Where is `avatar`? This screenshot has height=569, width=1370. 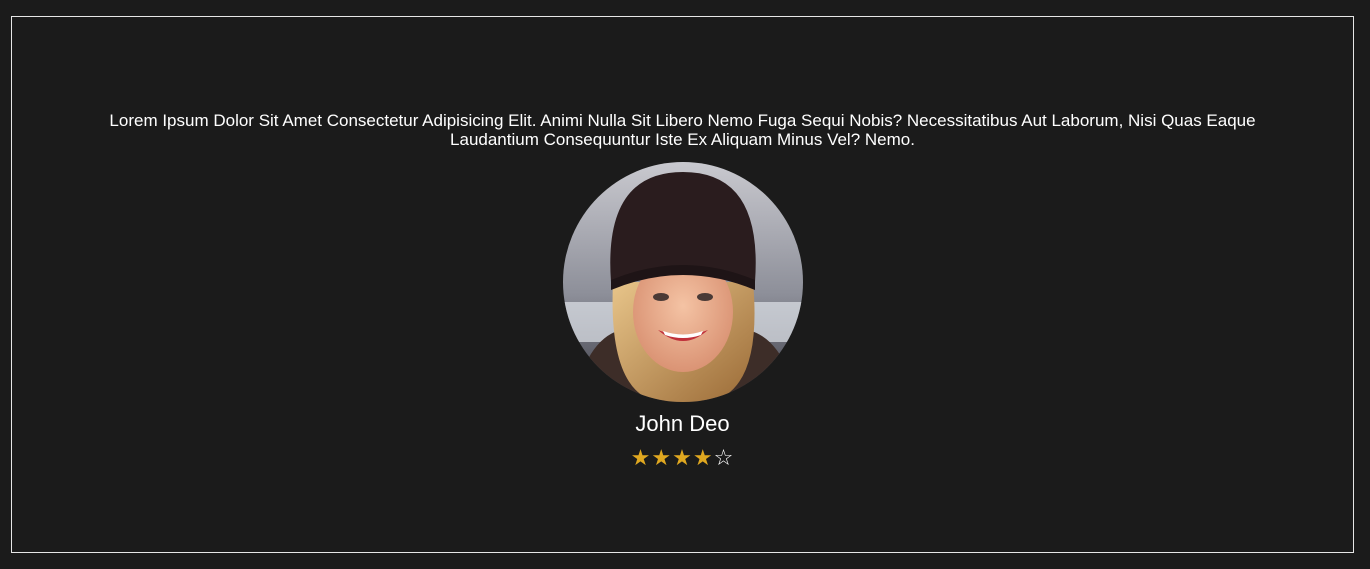 avatar is located at coordinates (682, 282).